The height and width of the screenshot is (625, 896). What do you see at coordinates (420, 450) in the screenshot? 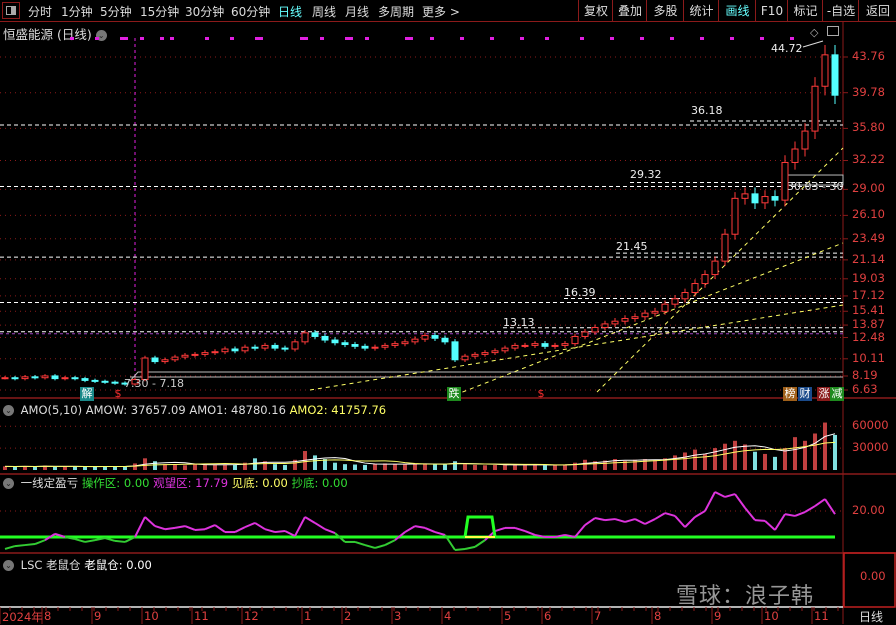
I see `amo1-line` at bounding box center [420, 450].